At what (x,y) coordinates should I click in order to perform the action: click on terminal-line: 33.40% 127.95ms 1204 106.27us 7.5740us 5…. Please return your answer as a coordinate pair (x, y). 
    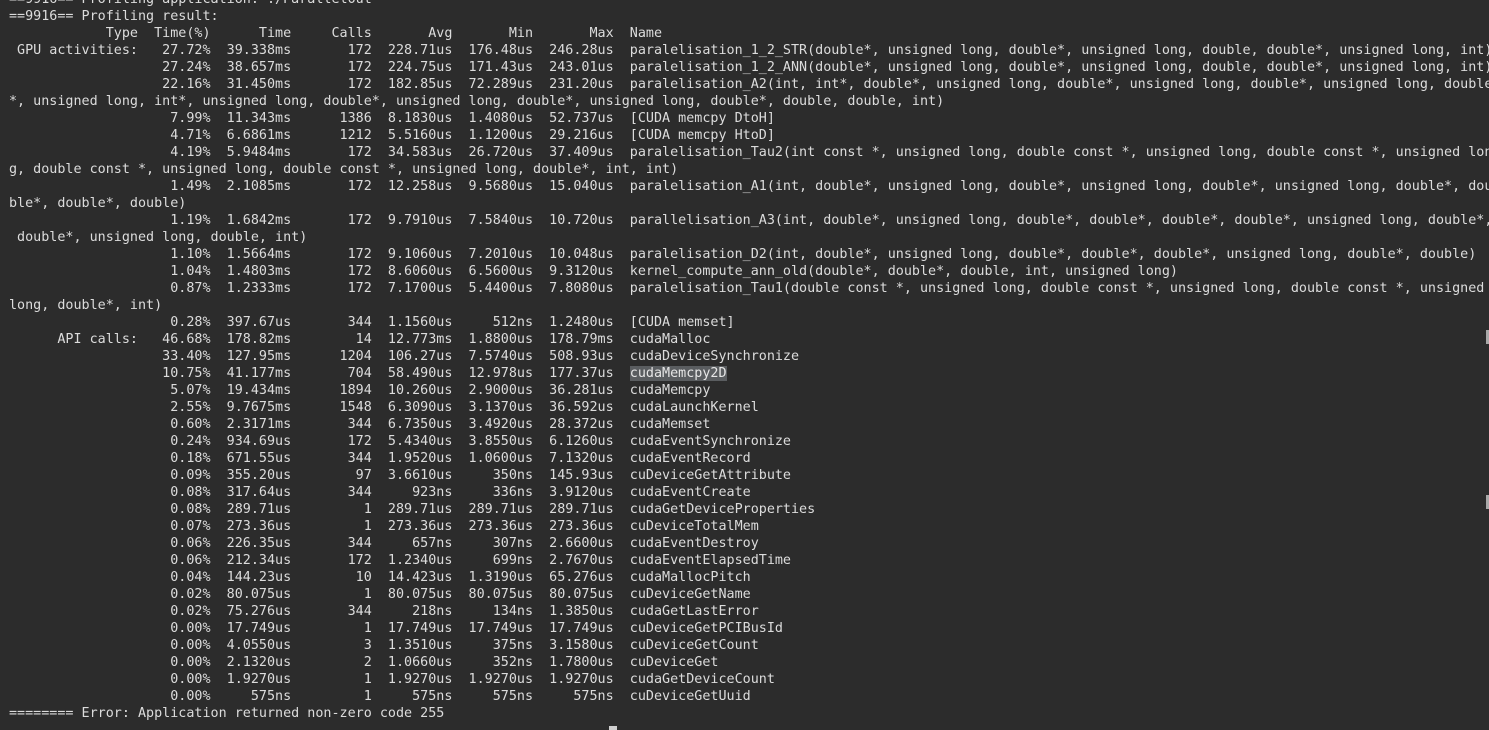
    Looking at the image, I should click on (404, 356).